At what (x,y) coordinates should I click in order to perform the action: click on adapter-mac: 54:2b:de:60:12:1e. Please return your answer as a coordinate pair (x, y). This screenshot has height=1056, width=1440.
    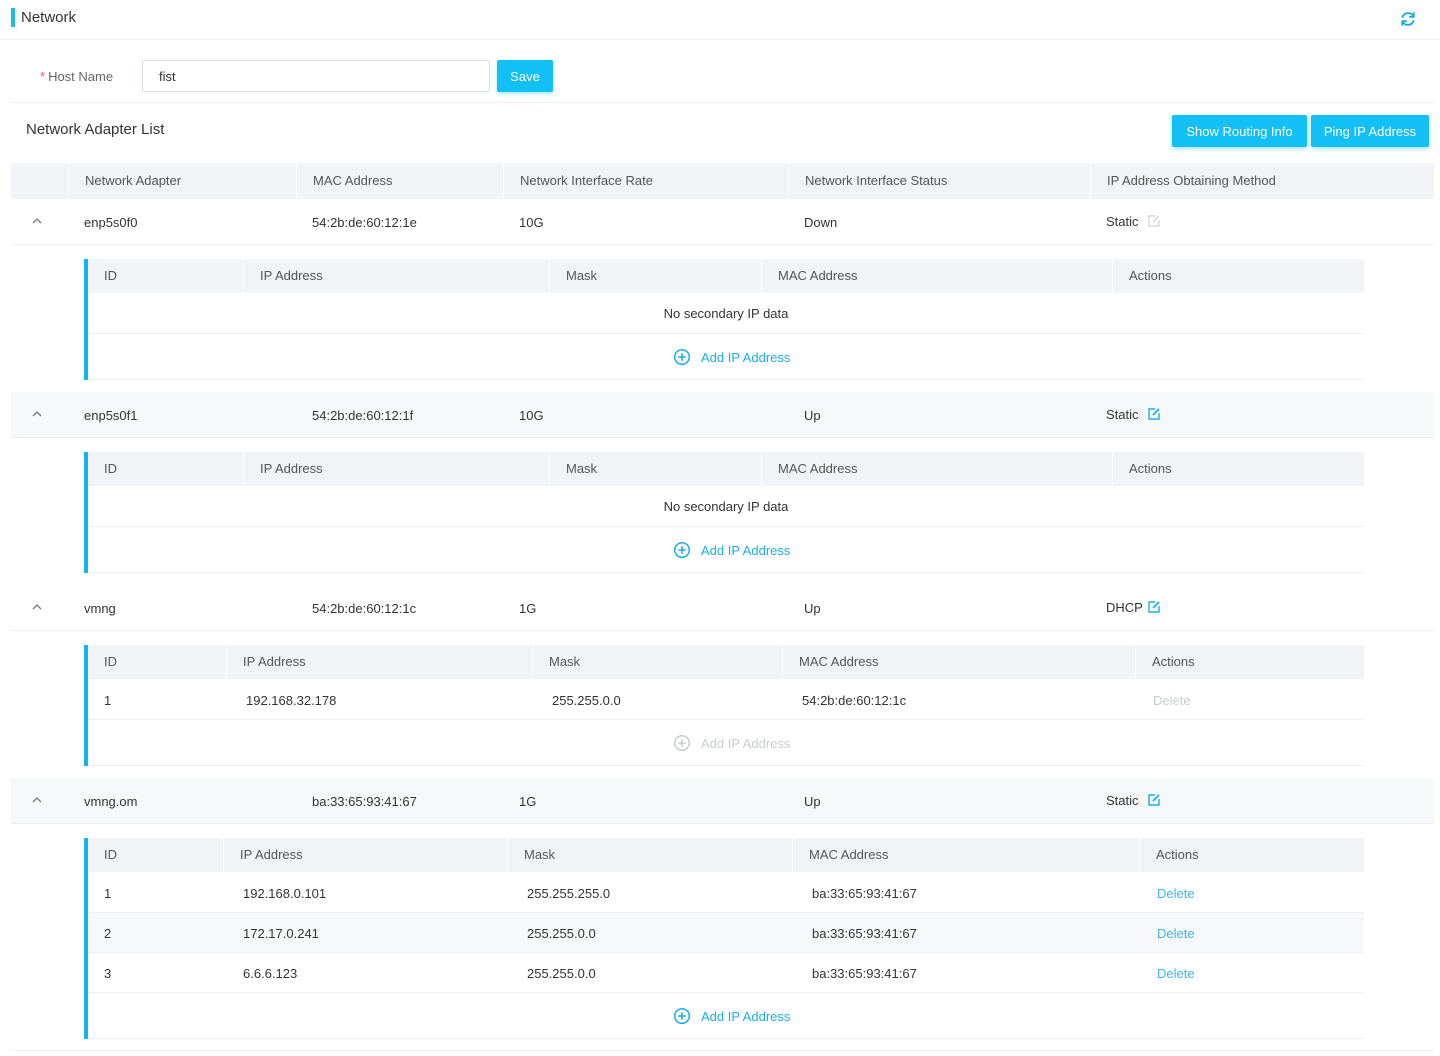
    Looking at the image, I should click on (364, 222).